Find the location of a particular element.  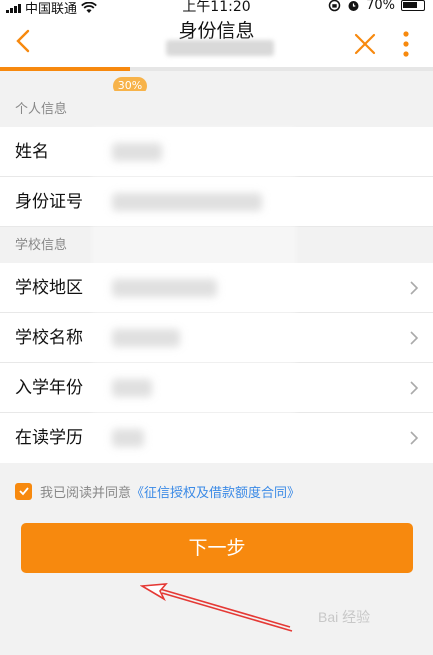

agreement-row: 我已阅读并同意 《征信授权及借款额度合同》 is located at coordinates (157, 491).